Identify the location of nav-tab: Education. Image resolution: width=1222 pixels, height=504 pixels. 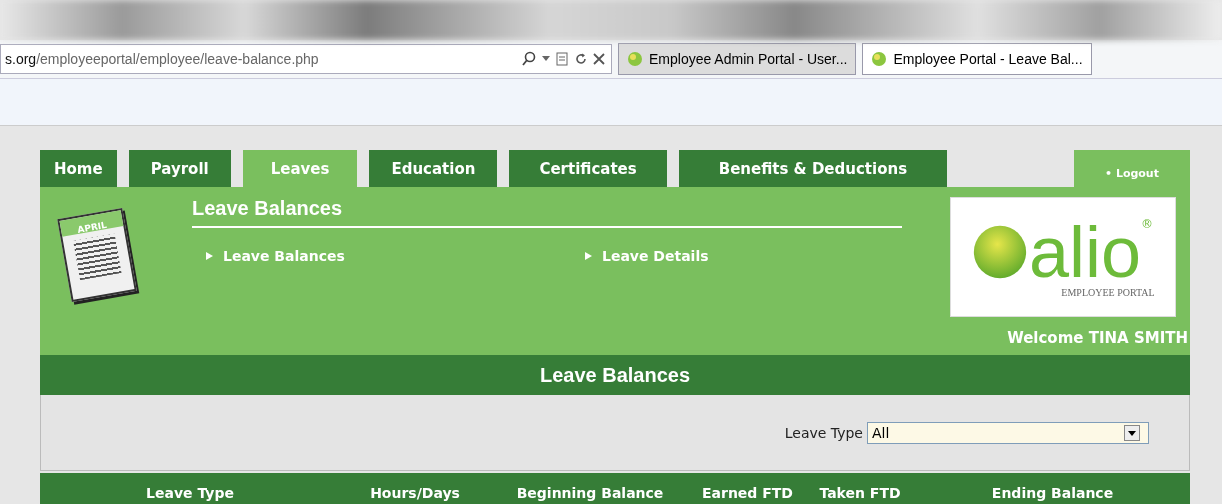
(433, 168).